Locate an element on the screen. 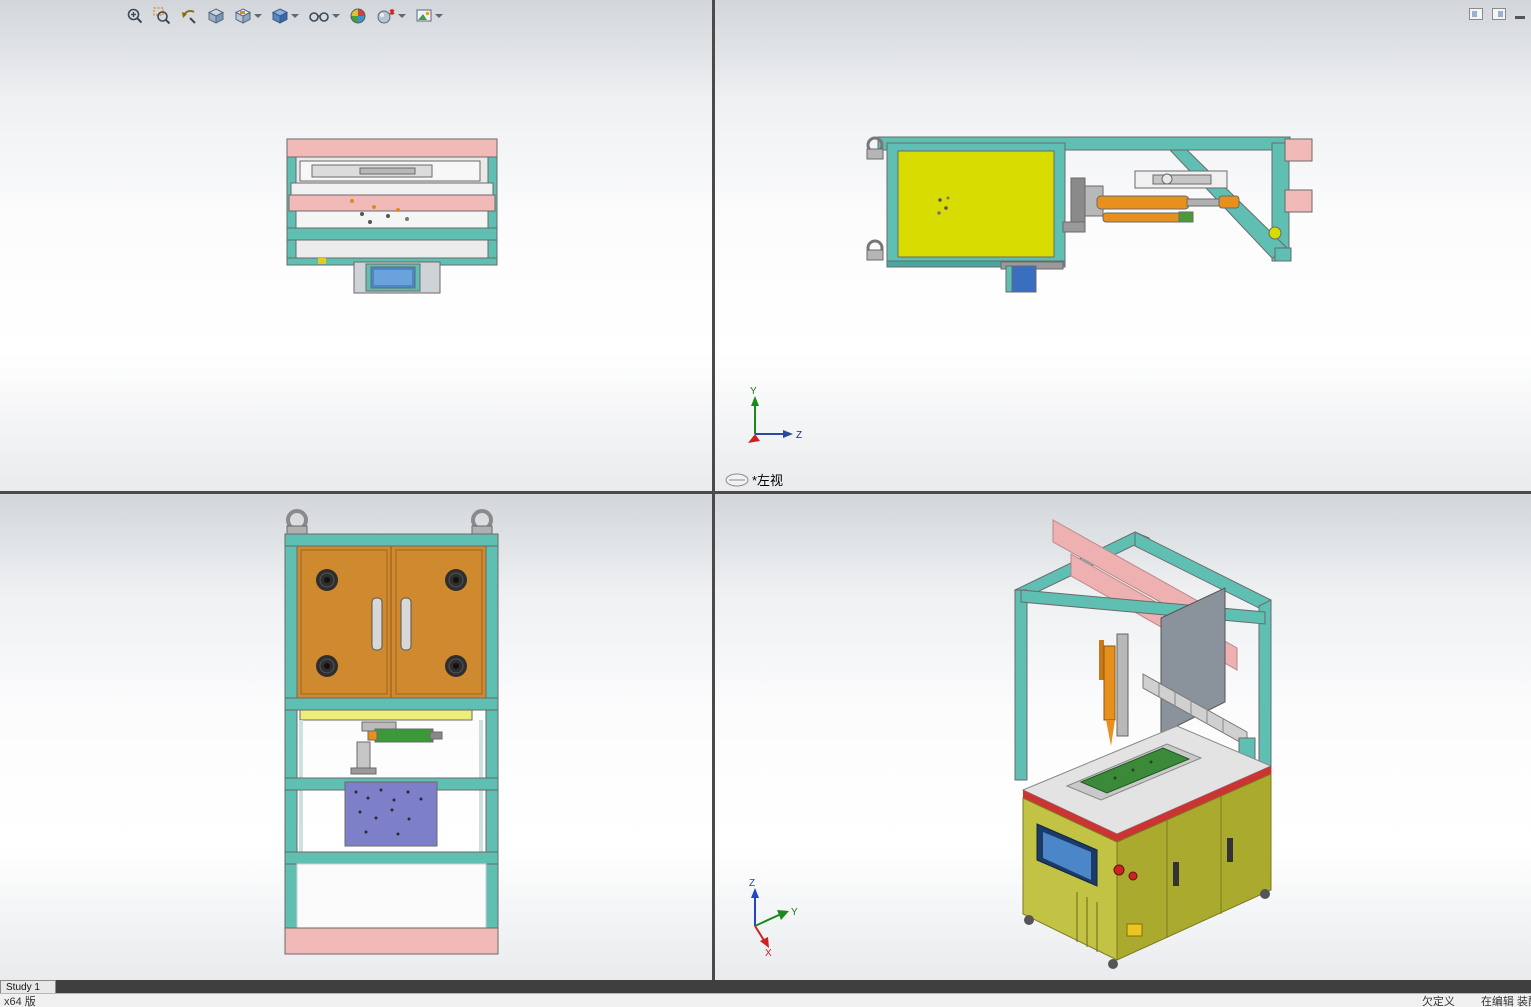 The height and width of the screenshot is (1007, 1531). machine-isometric-view is located at coordinates (1143, 744).